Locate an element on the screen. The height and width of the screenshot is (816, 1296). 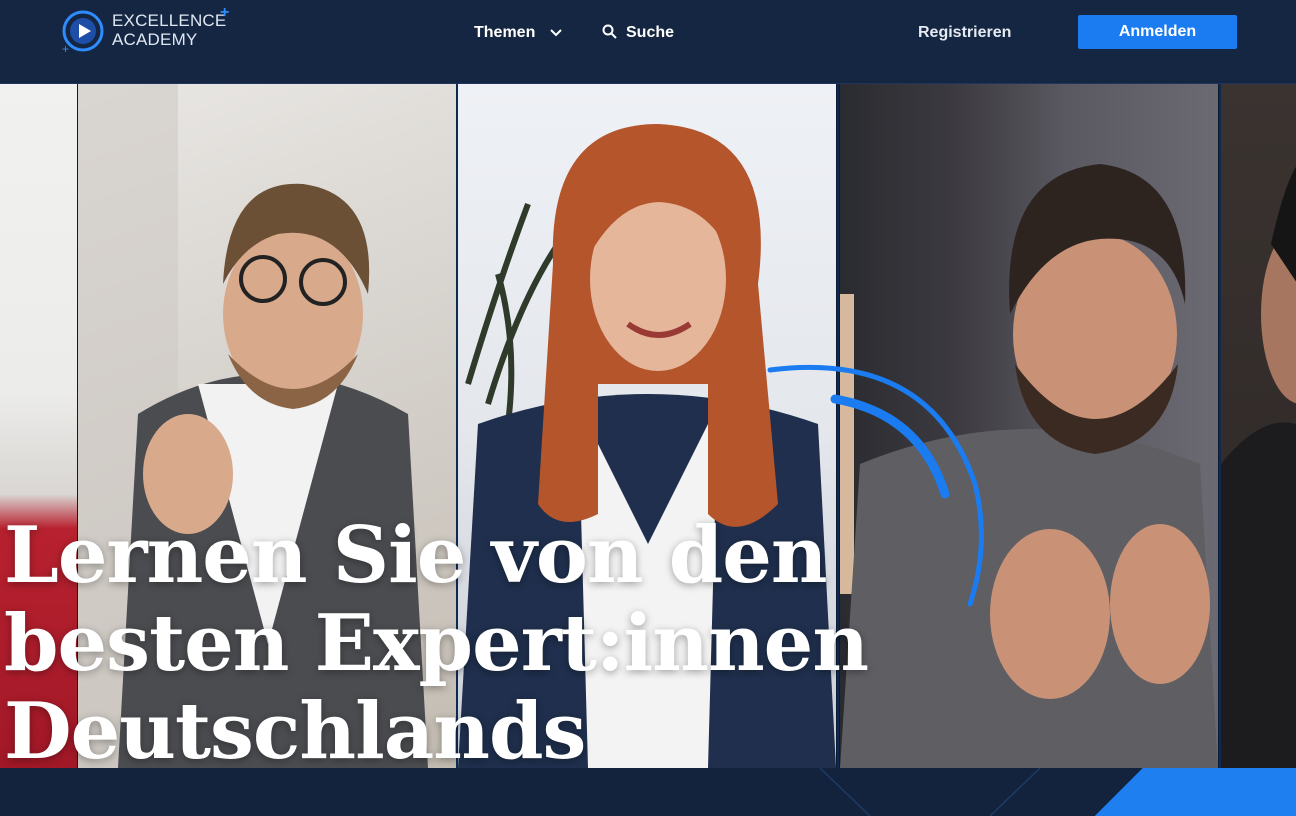
logo-play-icon: + is located at coordinates (83, 32).